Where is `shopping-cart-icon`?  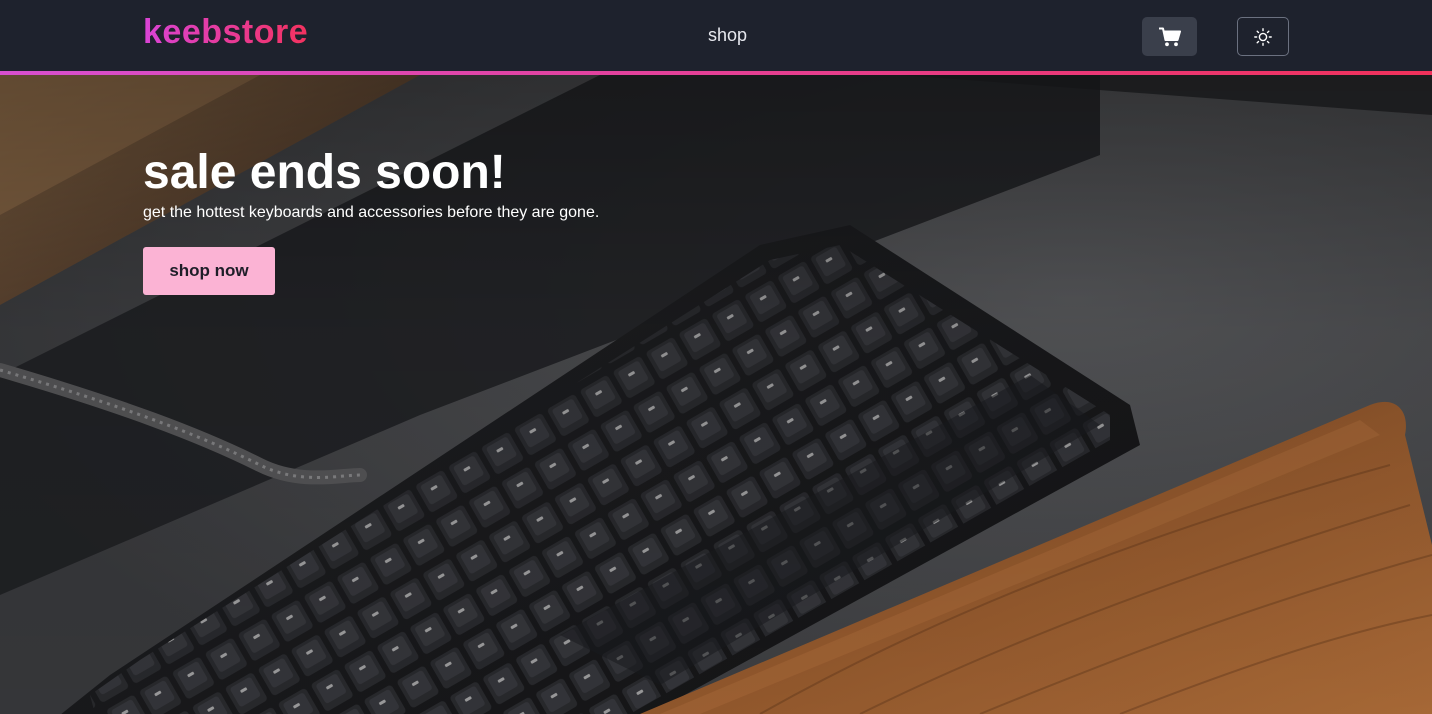
shopping-cart-icon is located at coordinates (1169, 36).